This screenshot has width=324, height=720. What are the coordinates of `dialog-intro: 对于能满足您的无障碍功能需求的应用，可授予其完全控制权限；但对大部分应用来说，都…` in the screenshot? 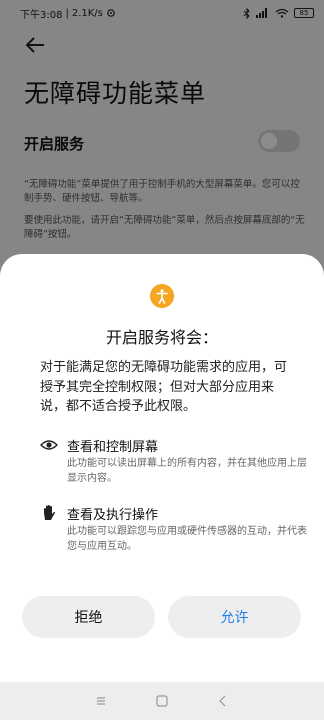 It's located at (164, 387).